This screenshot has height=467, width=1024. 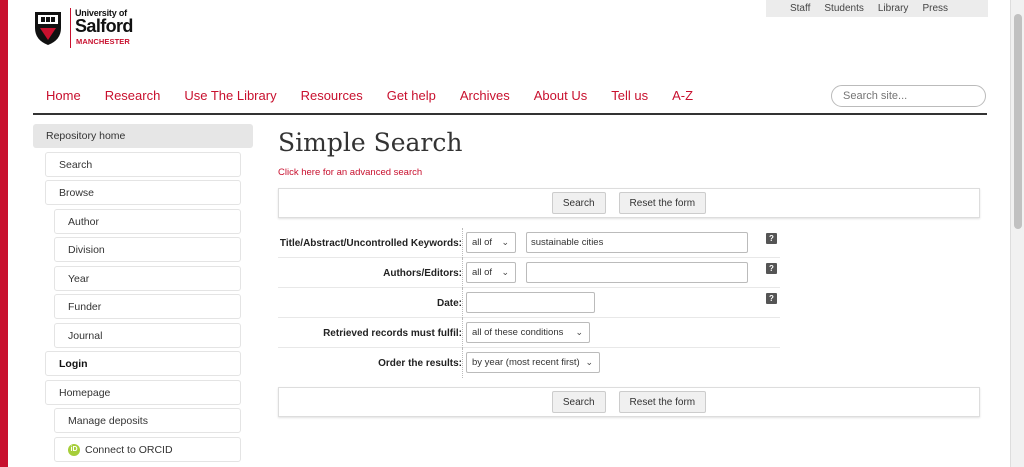 I want to click on crest-icon, so click(x=48, y=28).